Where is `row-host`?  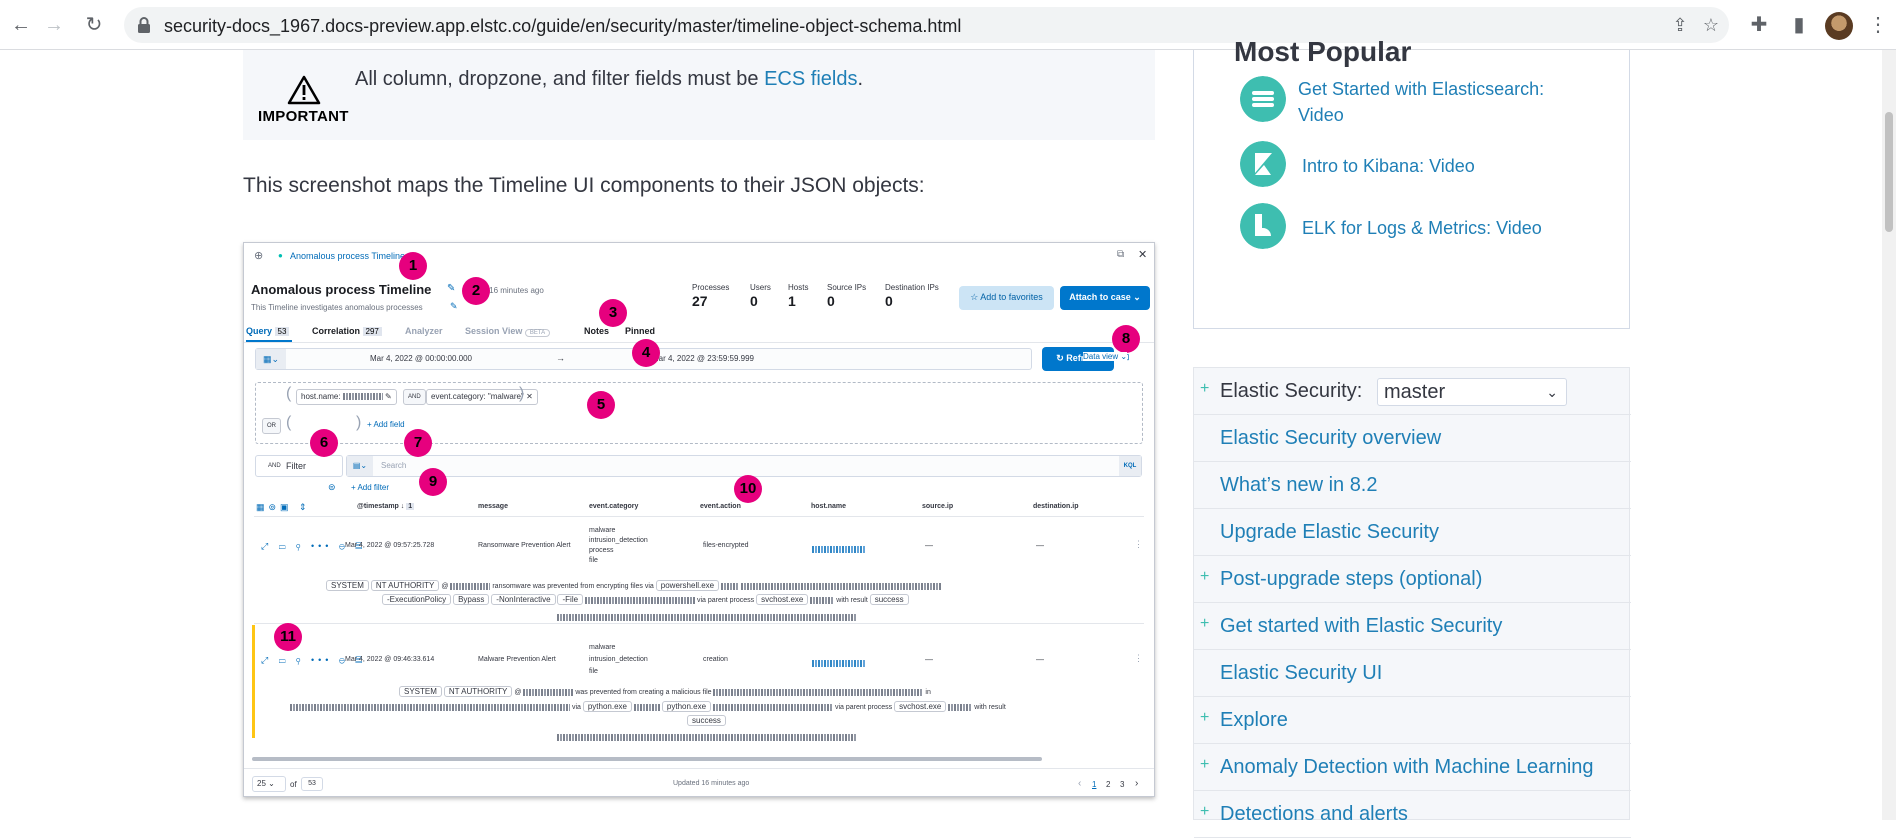
row-host is located at coordinates (839, 664).